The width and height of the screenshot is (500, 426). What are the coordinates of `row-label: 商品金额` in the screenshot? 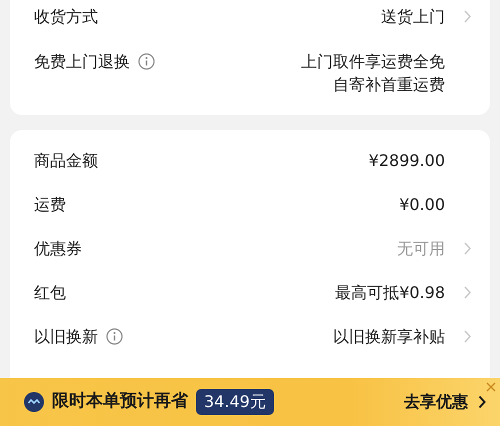 It's located at (66, 161).